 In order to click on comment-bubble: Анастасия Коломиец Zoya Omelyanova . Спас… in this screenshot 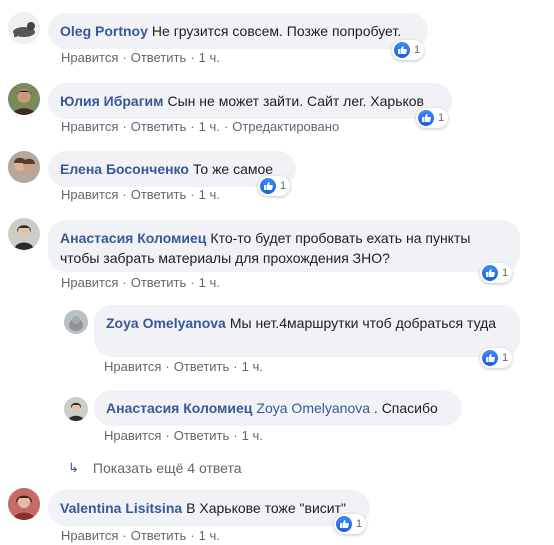, I will do `click(278, 408)`.